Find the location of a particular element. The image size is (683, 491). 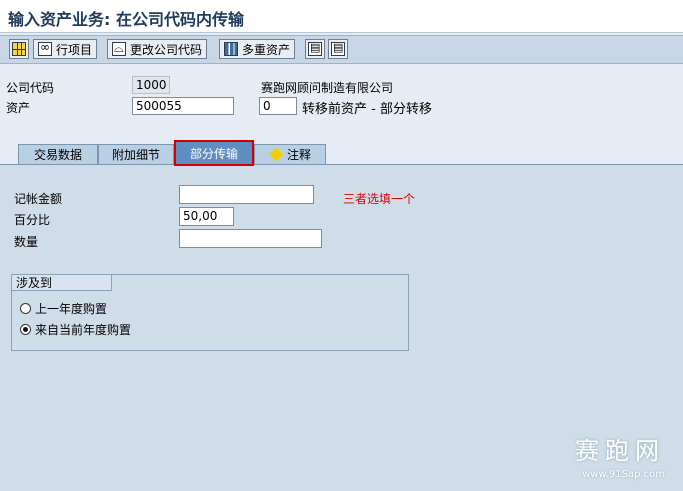

multiple-assets-button: 多重资产 is located at coordinates (257, 49).